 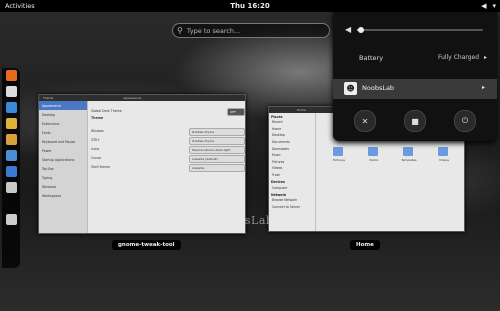 What do you see at coordinates (339, 160) in the screenshot?
I see `folder-label: Pictures` at bounding box center [339, 160].